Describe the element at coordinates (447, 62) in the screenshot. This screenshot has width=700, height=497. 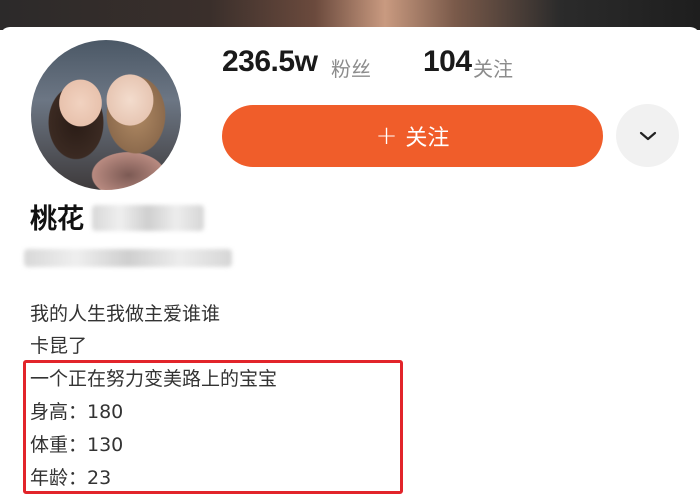
I see `following-count: 104` at that location.